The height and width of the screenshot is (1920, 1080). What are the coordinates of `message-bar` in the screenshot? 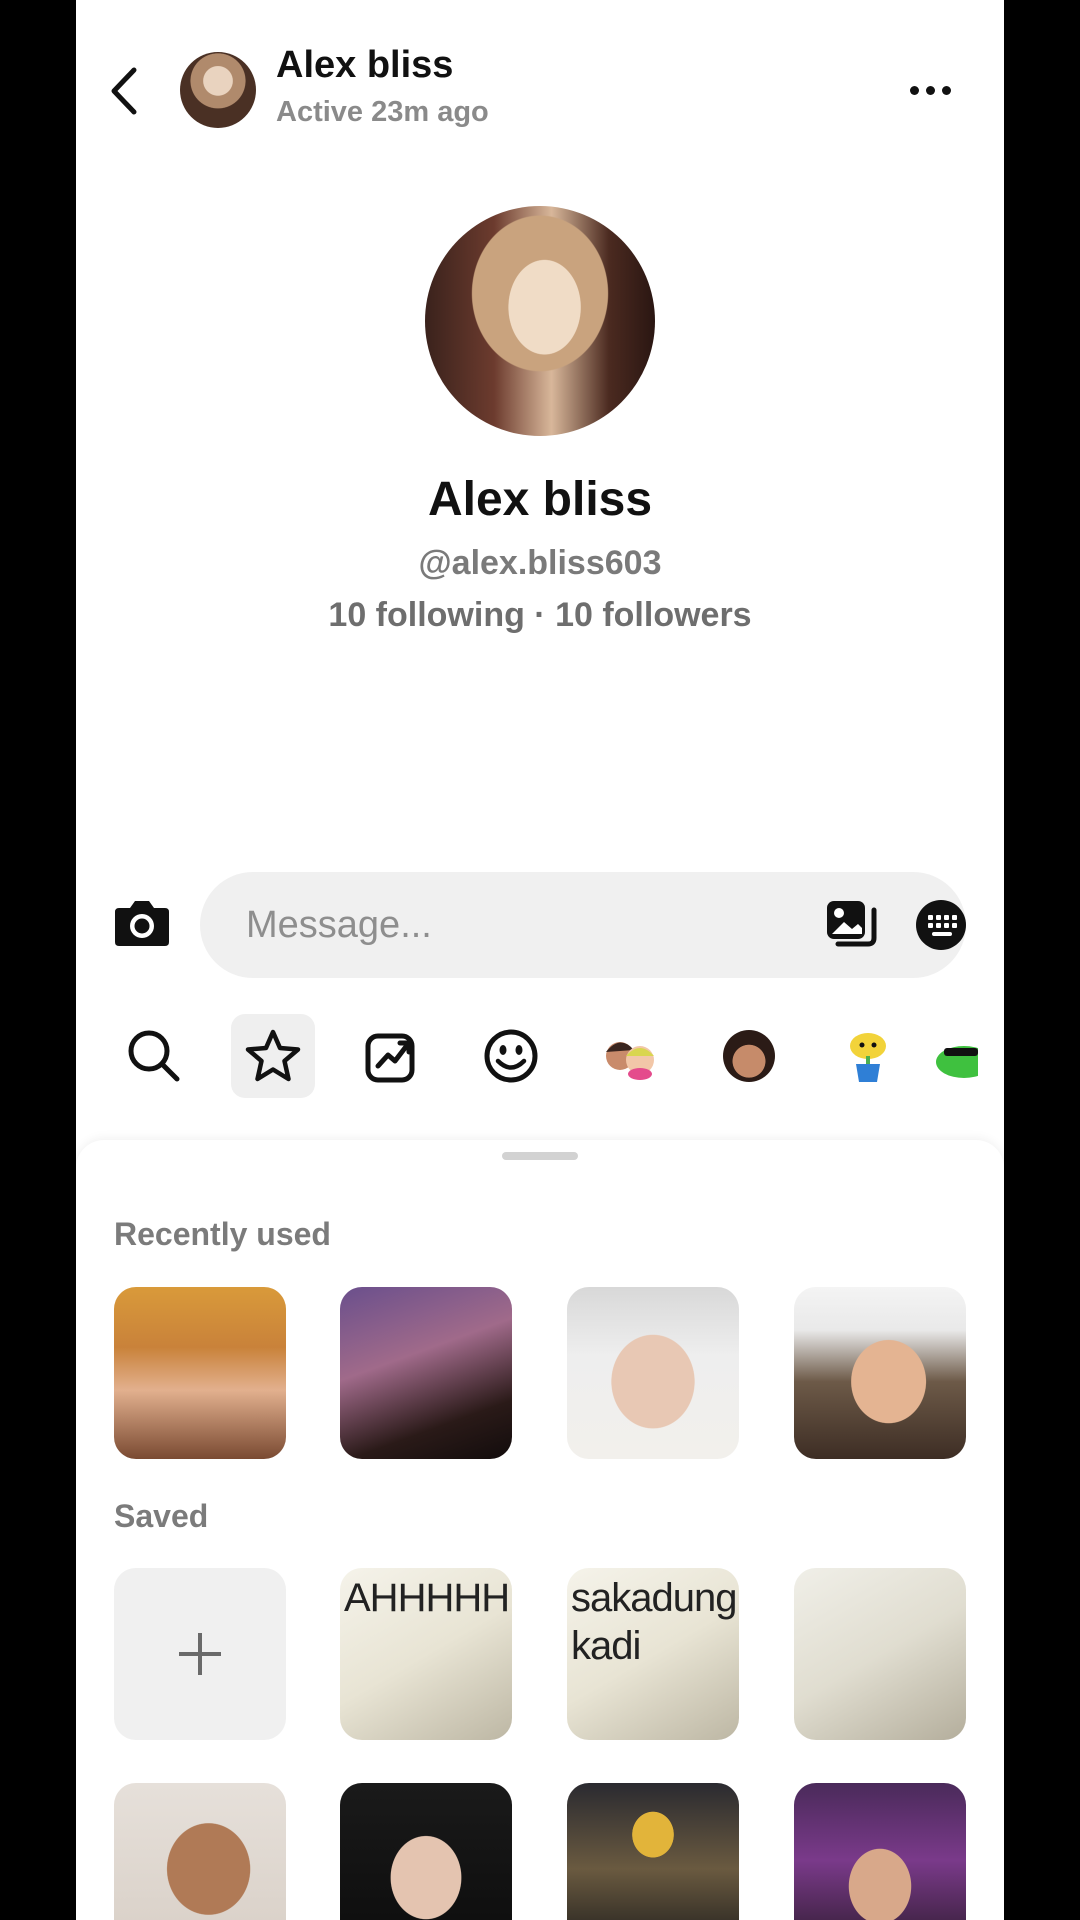 It's located at (583, 925).